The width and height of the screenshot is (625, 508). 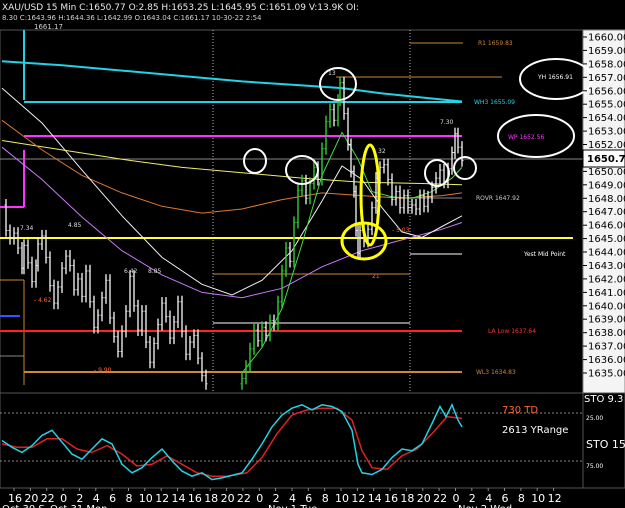 What do you see at coordinates (606, 306) in the screenshot?
I see `price-tick-label: 1640.00` at bounding box center [606, 306].